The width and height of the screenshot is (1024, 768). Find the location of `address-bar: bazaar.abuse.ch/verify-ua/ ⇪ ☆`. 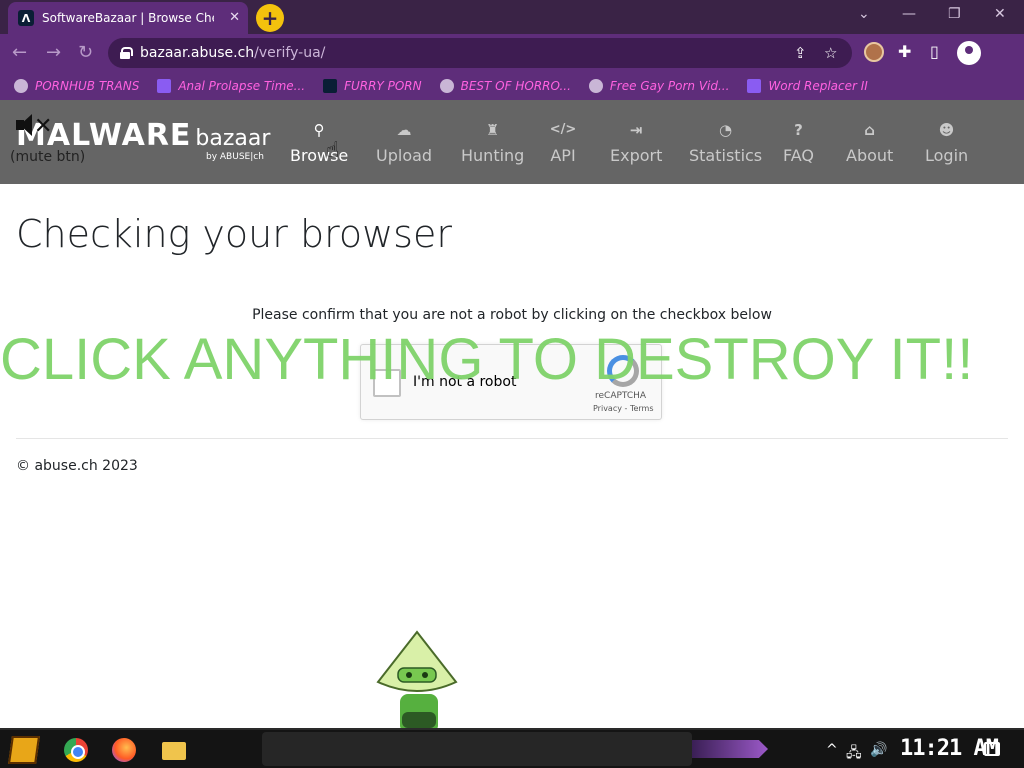

address-bar: bazaar.abuse.ch/verify-ua/ ⇪ ☆ is located at coordinates (480, 53).